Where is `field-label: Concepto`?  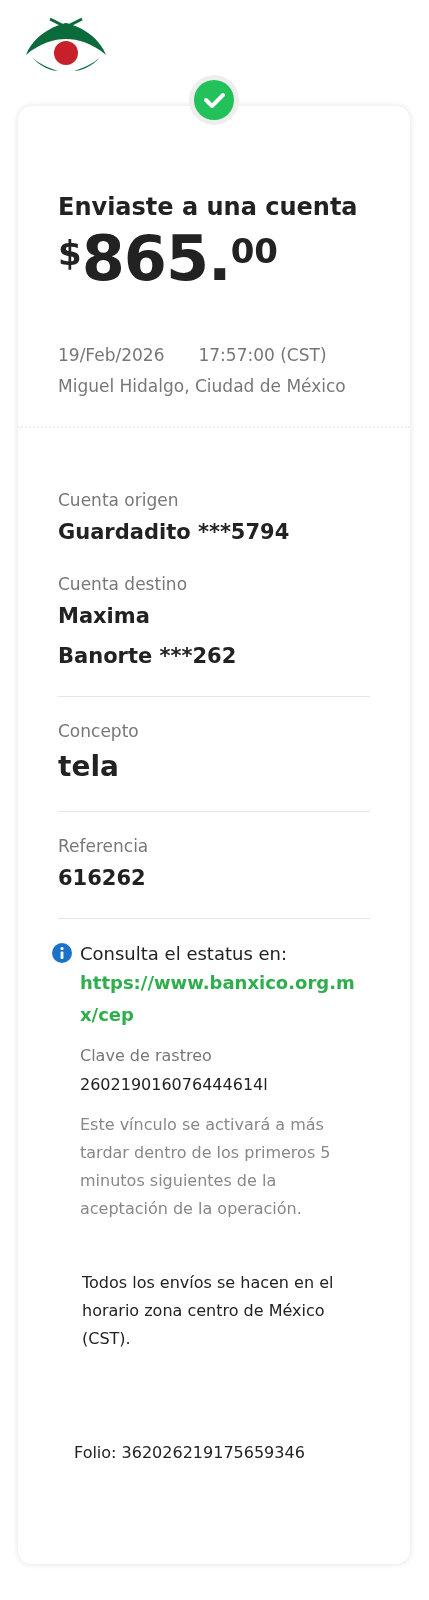 field-label: Concepto is located at coordinates (98, 731).